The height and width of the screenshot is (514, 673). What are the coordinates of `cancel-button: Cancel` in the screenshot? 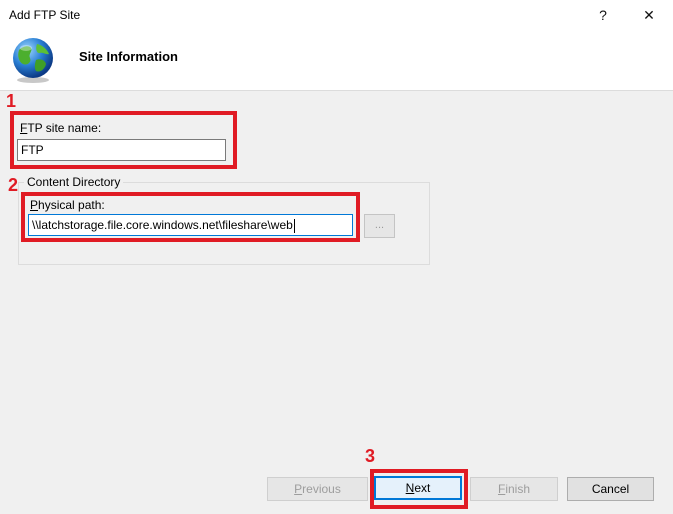 It's located at (610, 489).